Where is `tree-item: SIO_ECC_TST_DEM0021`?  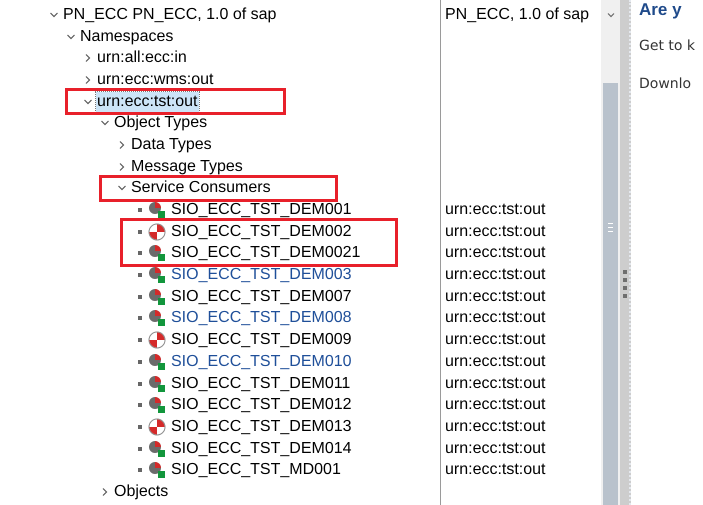
tree-item: SIO_ECC_TST_DEM0021 is located at coordinates (266, 253).